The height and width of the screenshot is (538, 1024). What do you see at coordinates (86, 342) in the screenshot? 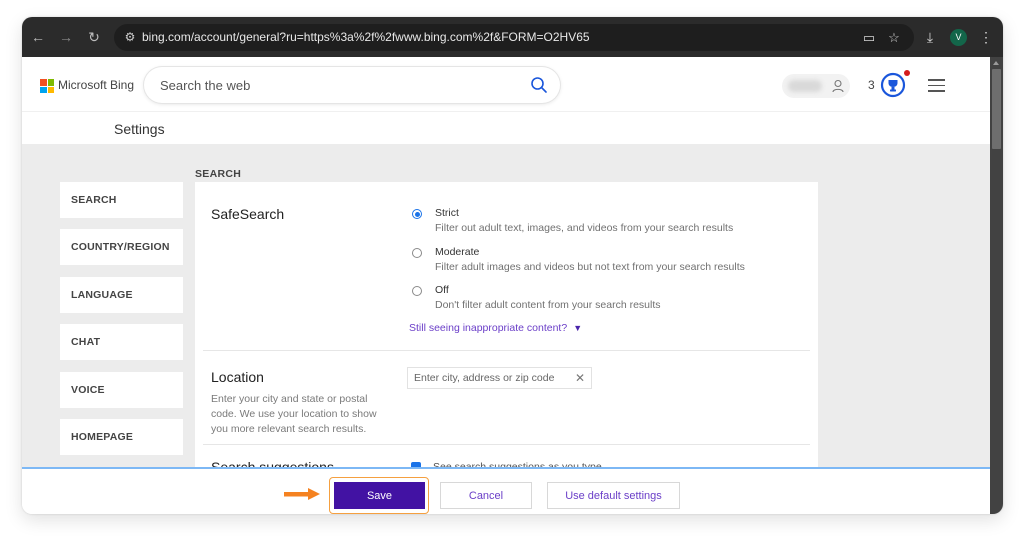
I see `sidebar-item-label: CHAT` at bounding box center [86, 342].